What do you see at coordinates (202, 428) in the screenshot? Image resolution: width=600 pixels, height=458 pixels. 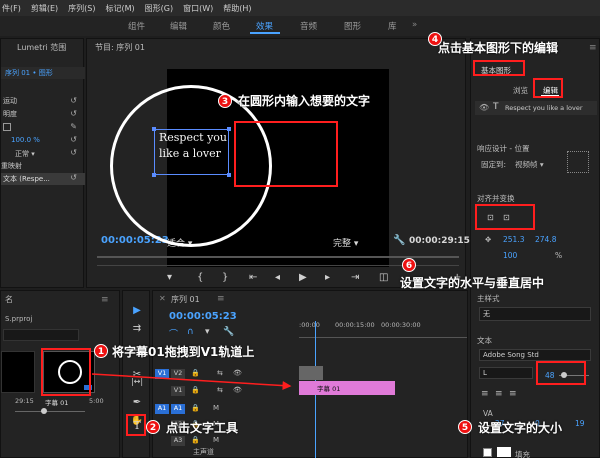 I see `step-note-2: 点击文字工具` at bounding box center [202, 428].